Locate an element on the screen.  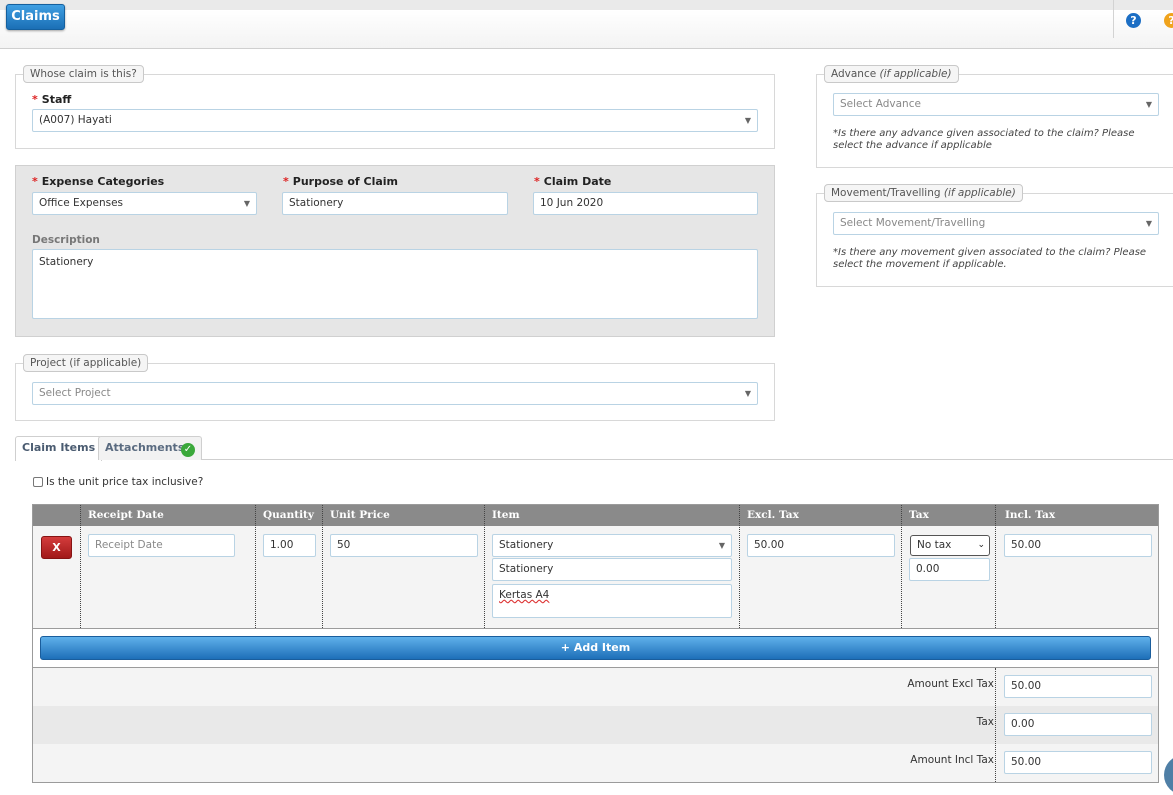
tax-inclusive-checkbox is located at coordinates (38, 482).